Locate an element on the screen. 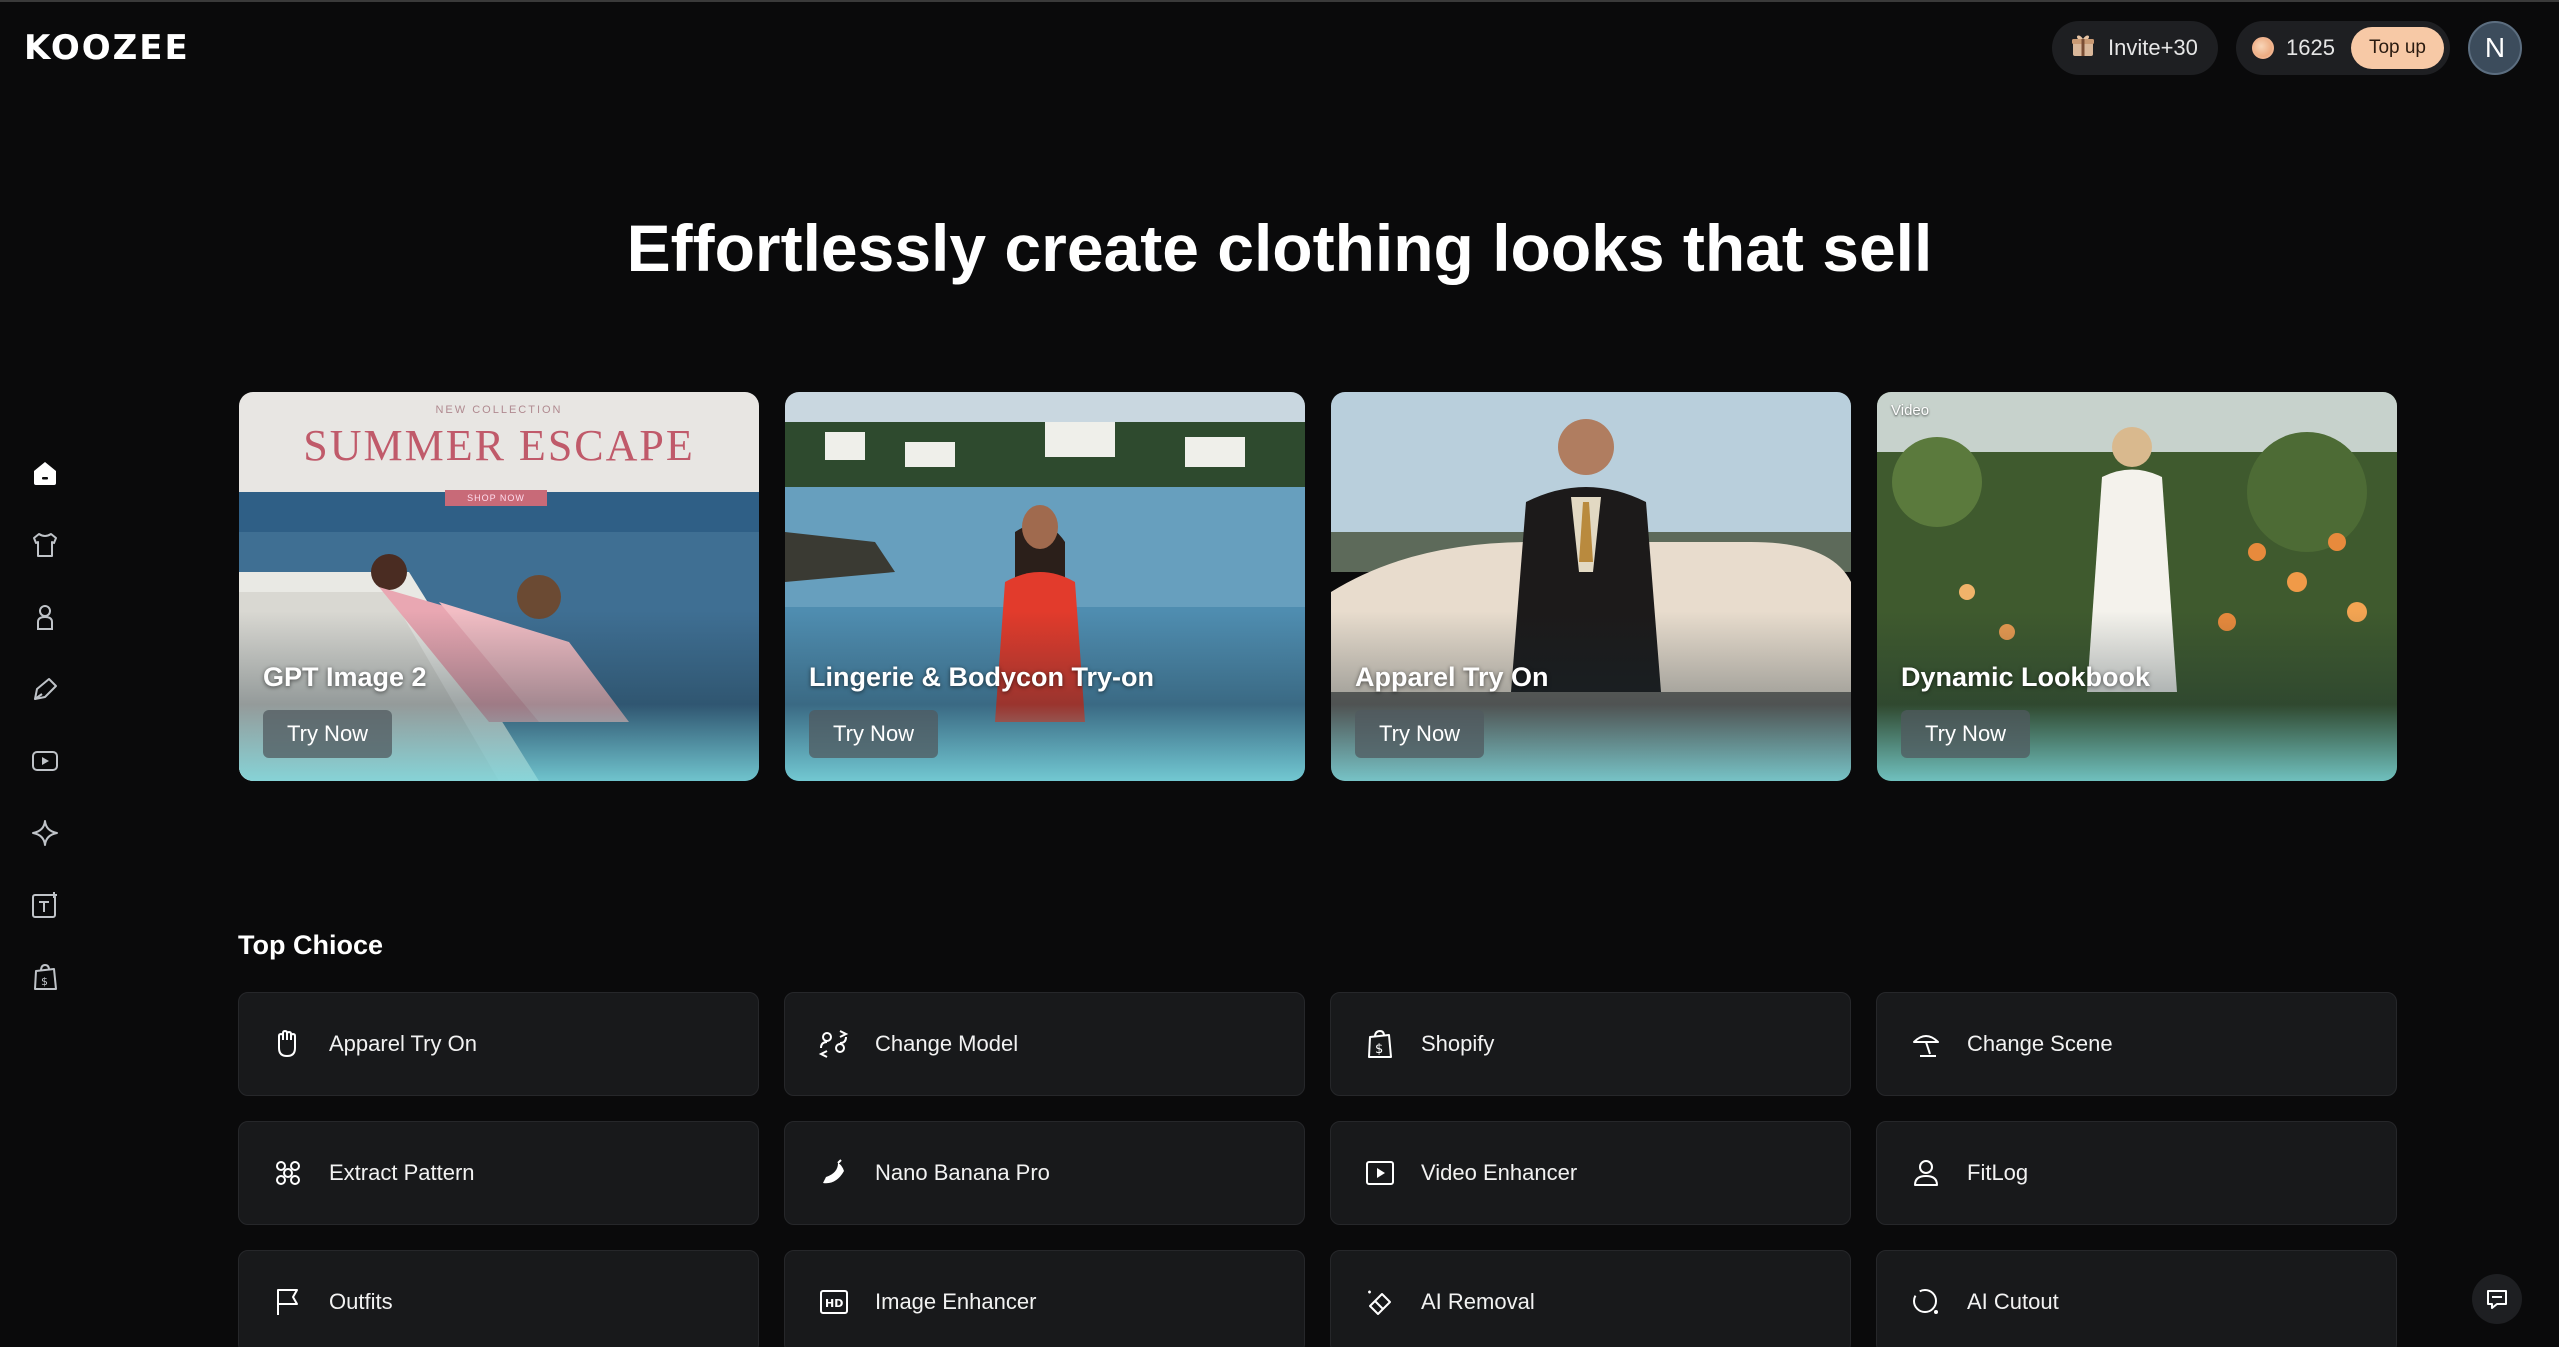 Image resolution: width=2559 pixels, height=1347 pixels. svg-text: HD is located at coordinates (834, 1303).